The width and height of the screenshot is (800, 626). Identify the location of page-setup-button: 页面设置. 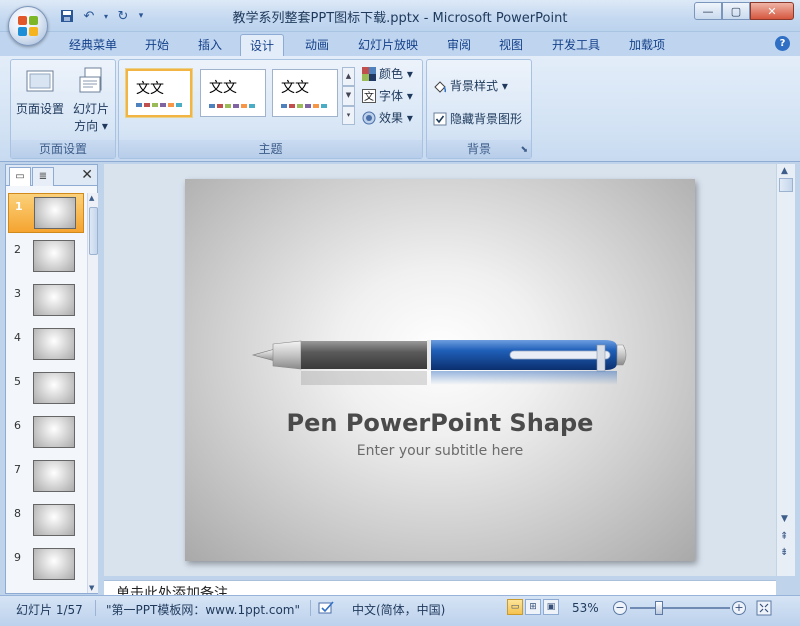
(40, 91).